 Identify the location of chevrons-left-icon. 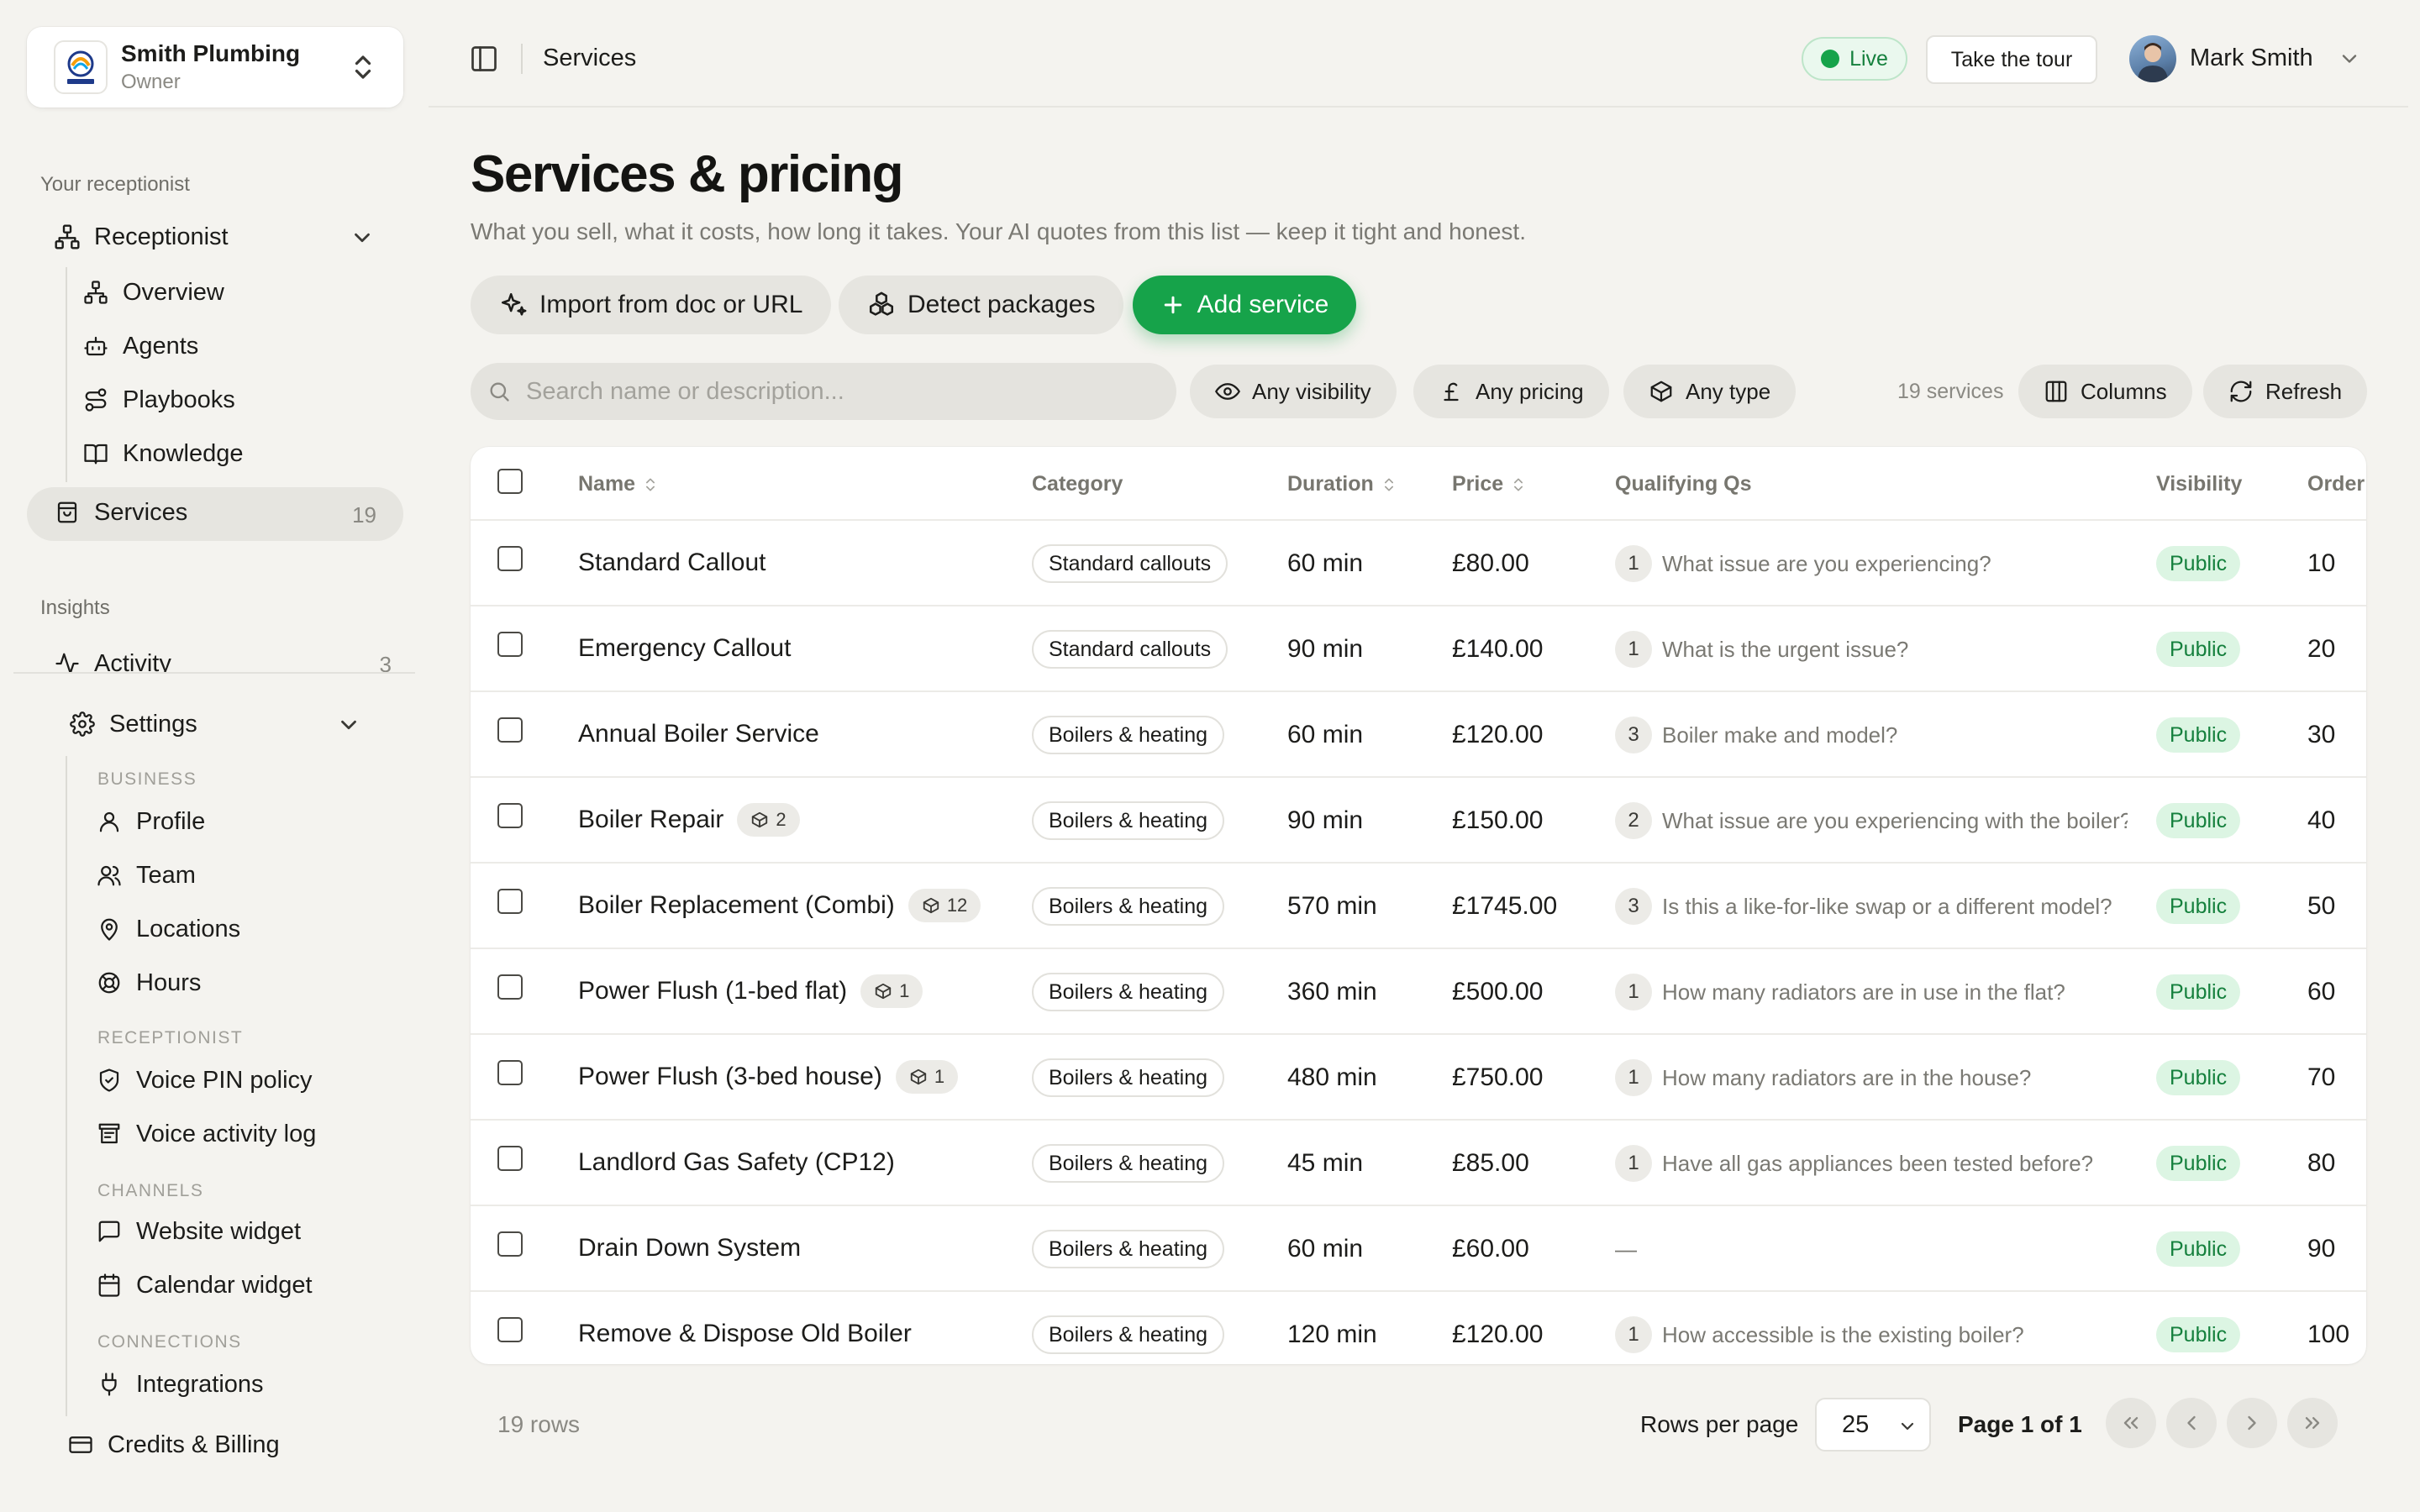
(2131, 1423).